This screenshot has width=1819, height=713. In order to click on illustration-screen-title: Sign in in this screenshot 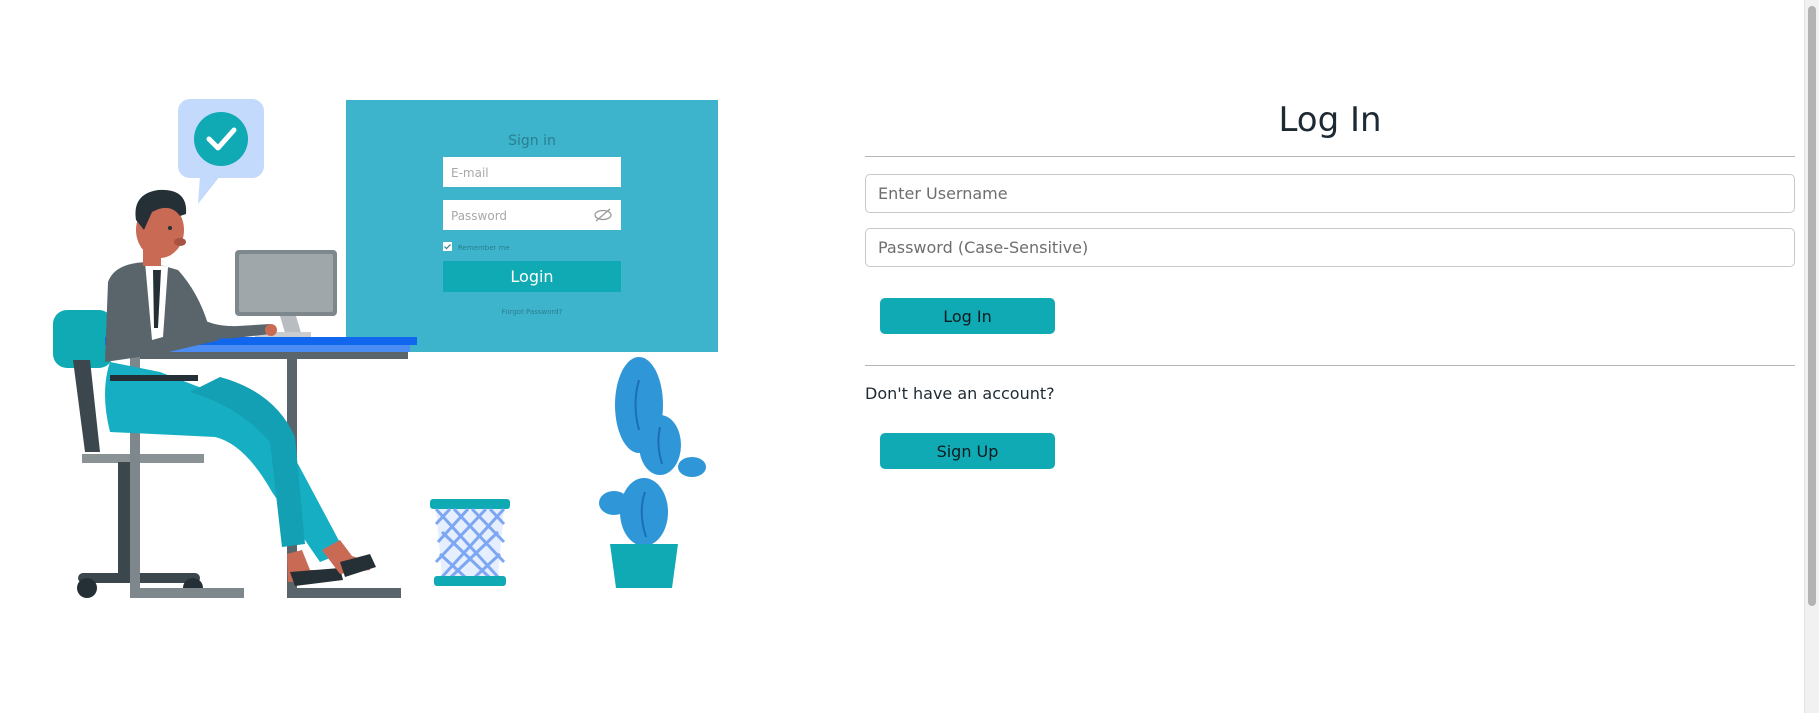, I will do `click(532, 141)`.